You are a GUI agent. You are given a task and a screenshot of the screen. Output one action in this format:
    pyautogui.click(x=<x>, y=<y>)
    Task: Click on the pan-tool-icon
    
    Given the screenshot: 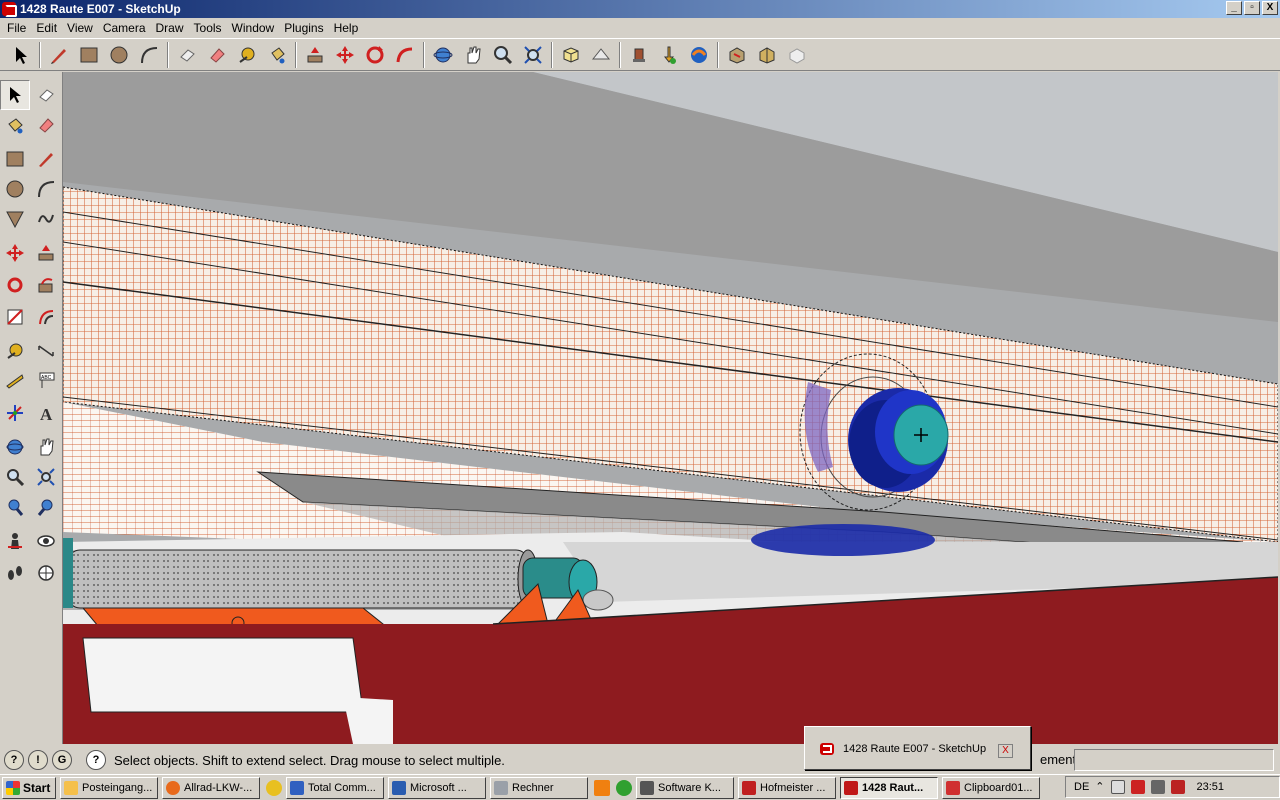 What is the action you would take?
    pyautogui.click(x=46, y=447)
    